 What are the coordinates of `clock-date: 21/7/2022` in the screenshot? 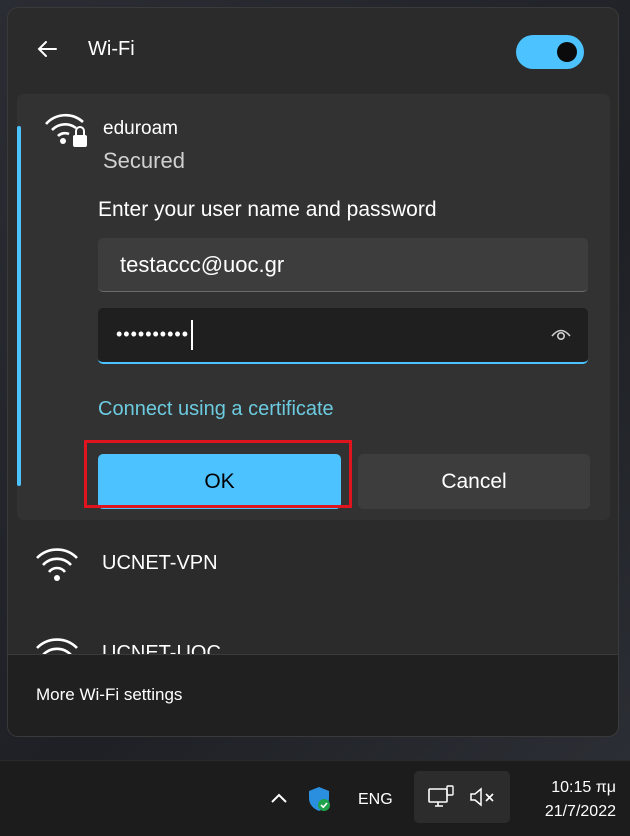 It's located at (580, 812).